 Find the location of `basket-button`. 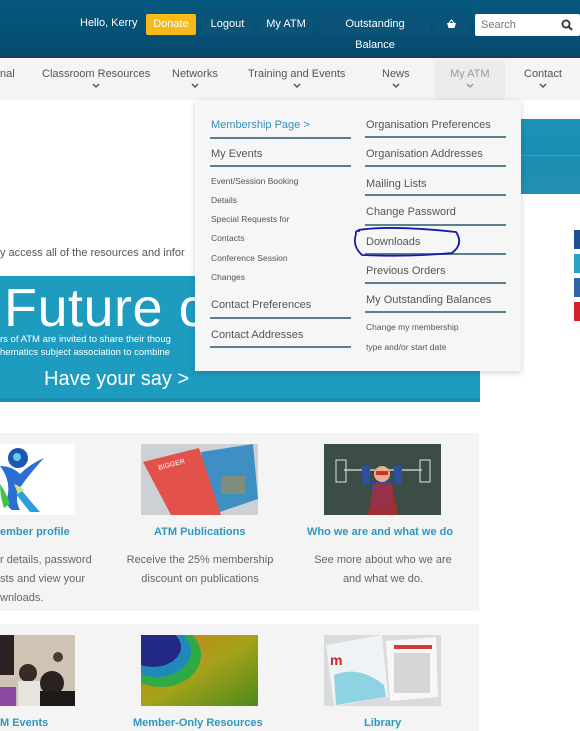

basket-button is located at coordinates (451, 24).